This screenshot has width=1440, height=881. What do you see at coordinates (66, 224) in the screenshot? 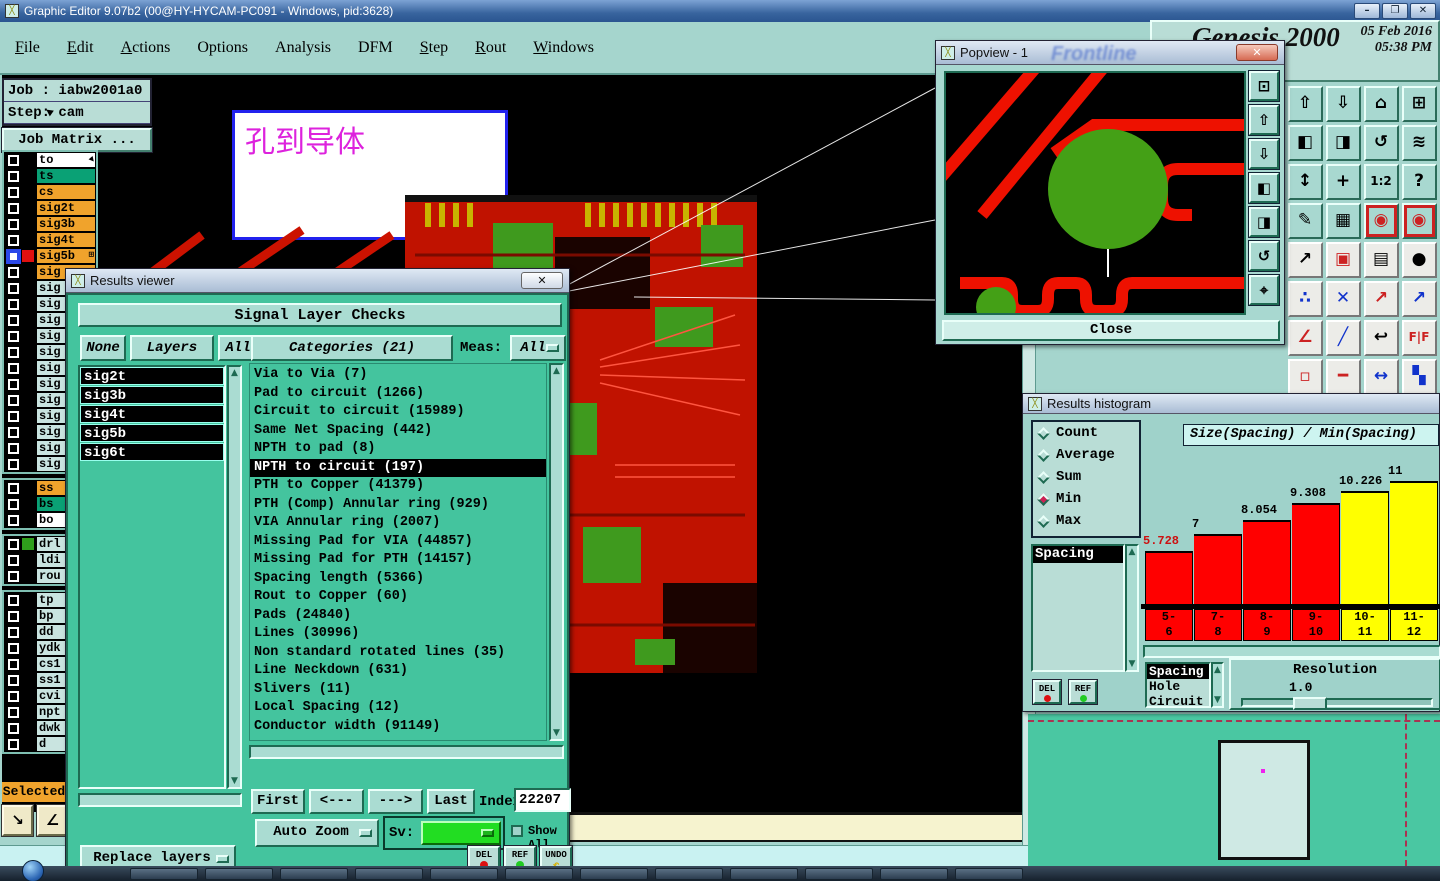
I see `layer-chip: sig3b` at bounding box center [66, 224].